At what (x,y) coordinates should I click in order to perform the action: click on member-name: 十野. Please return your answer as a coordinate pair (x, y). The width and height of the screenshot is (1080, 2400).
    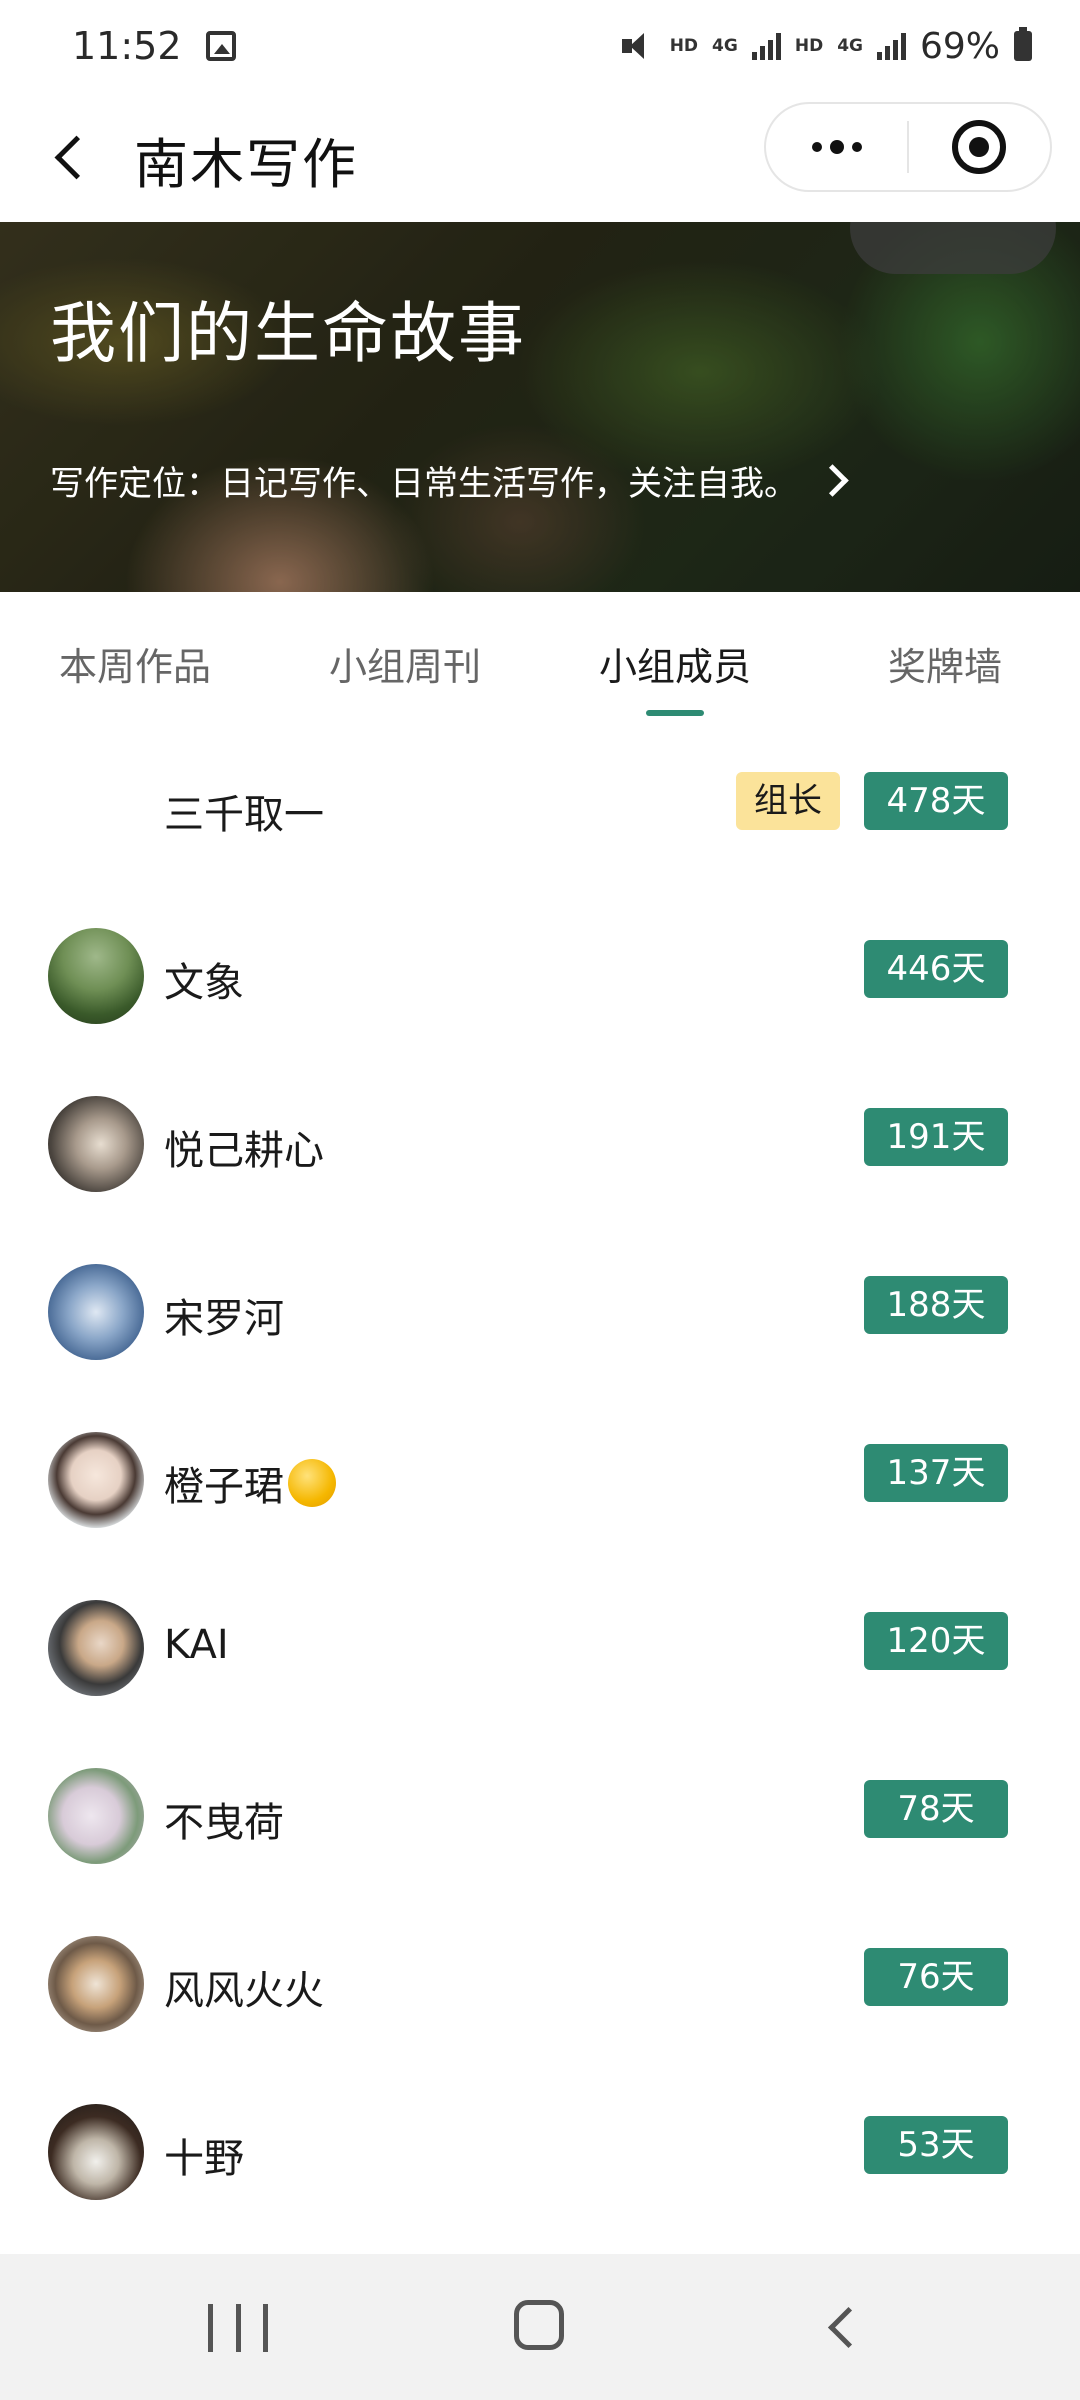
    Looking at the image, I should click on (204, 2159).